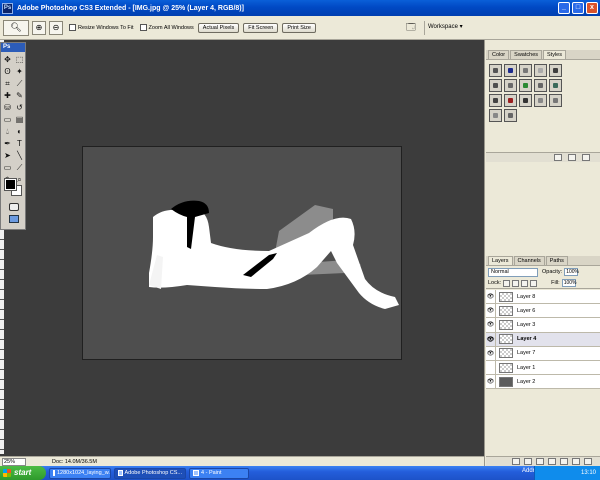 The image size is (600, 480). I want to click on new-style-icon, so click(572, 157).